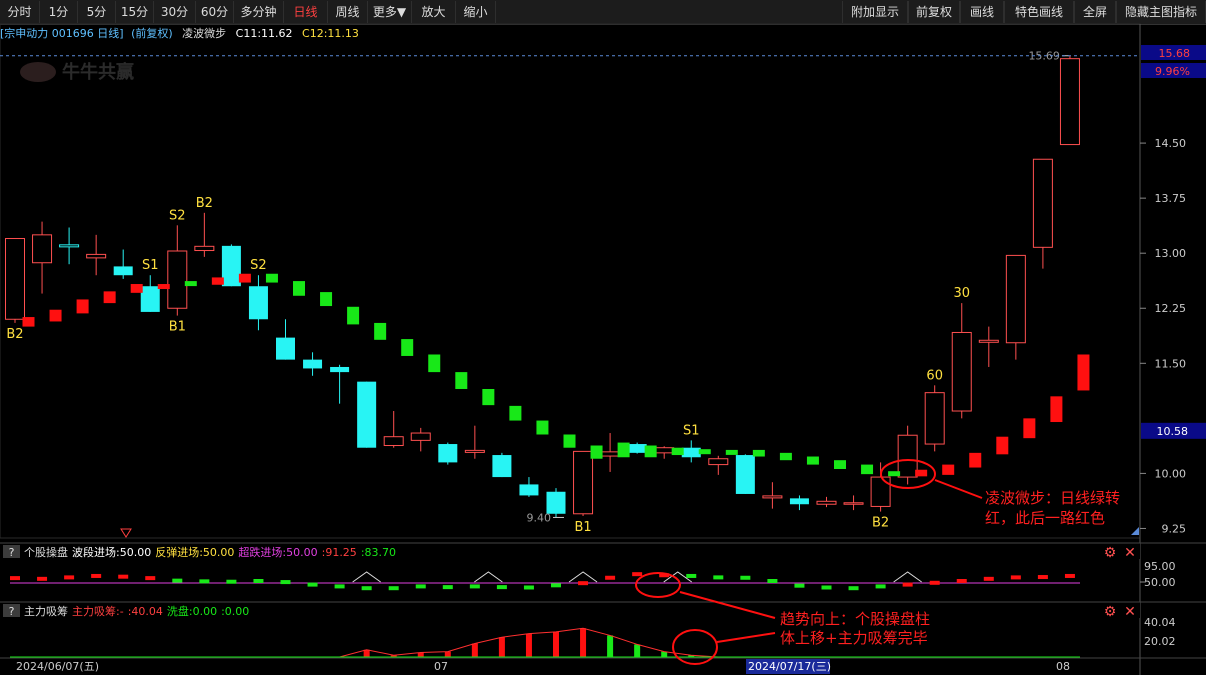 The width and height of the screenshot is (1206, 675). Describe the element at coordinates (98, 72) in the screenshot. I see `watermark: 牛牛共赢` at that location.